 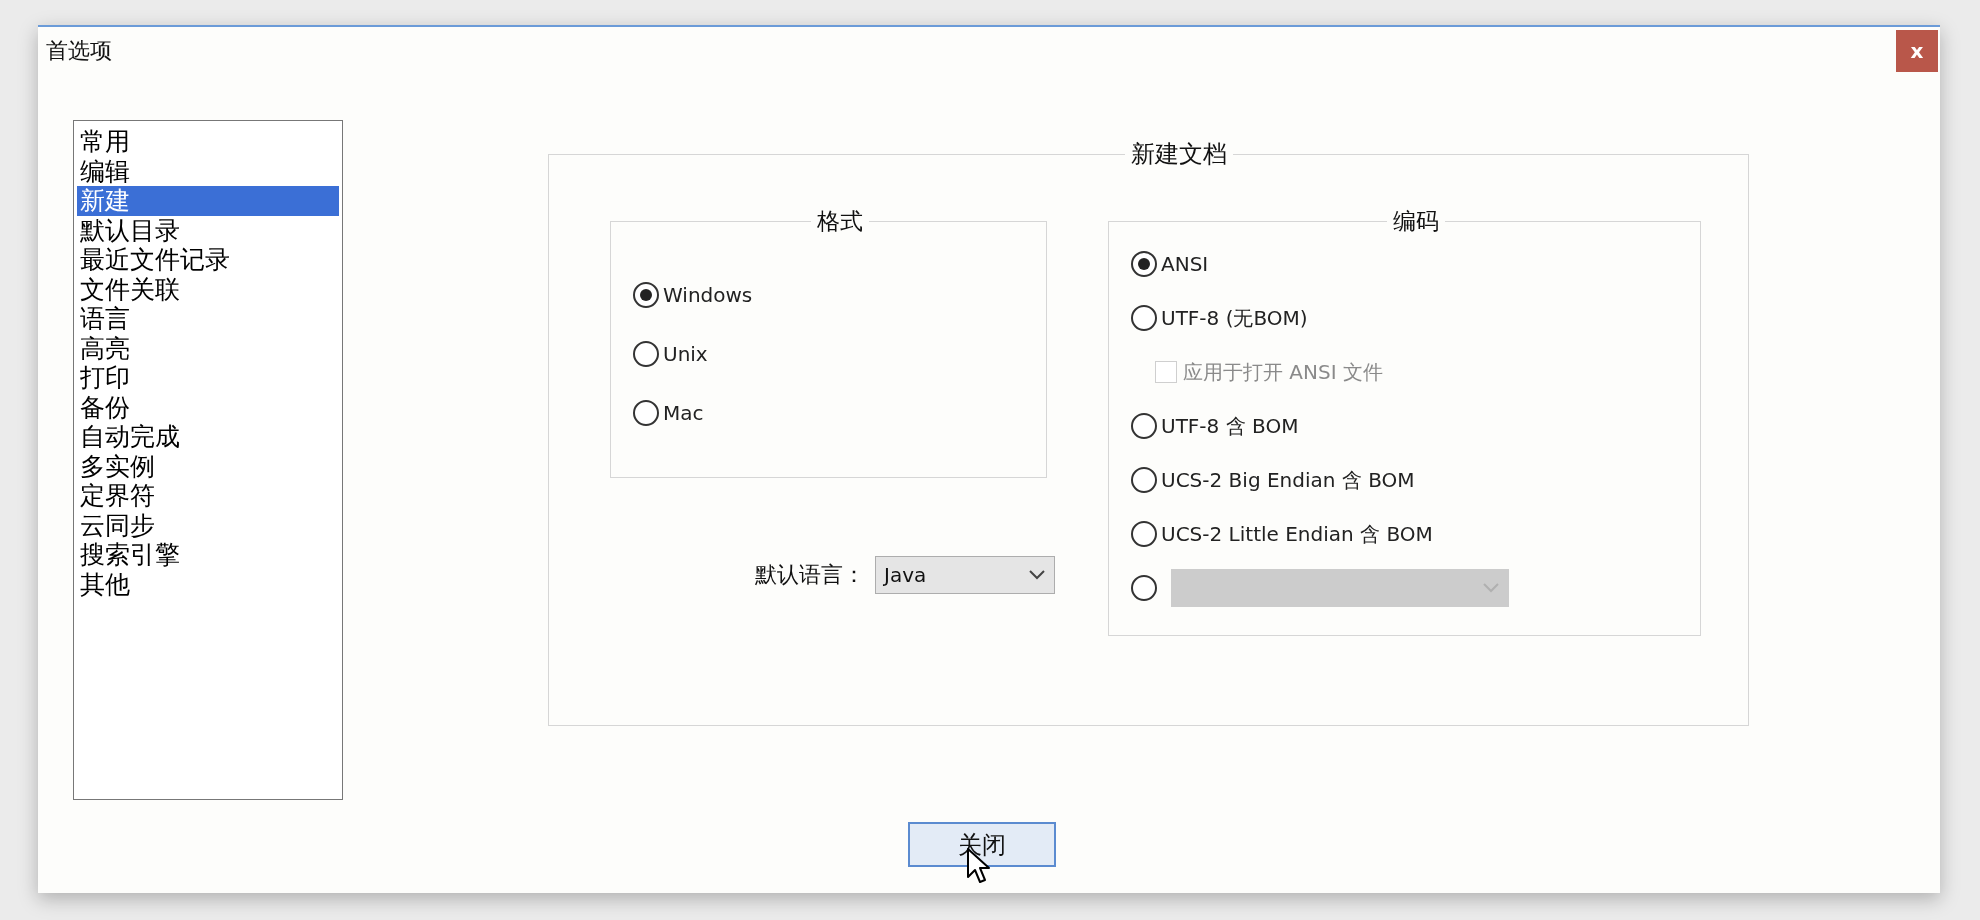 I want to click on category-item: 云同步, so click(x=208, y=525).